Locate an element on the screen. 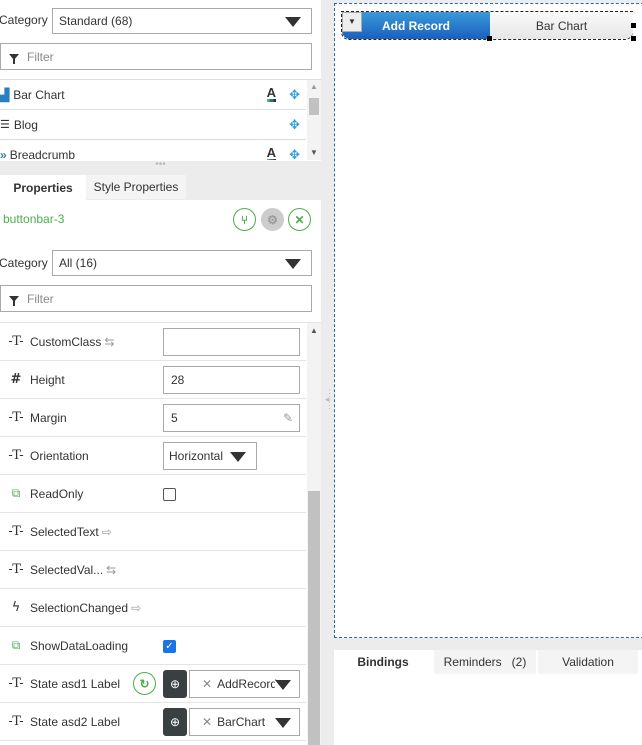  toolbox-category-select: Standard (68) is located at coordinates (182, 21).